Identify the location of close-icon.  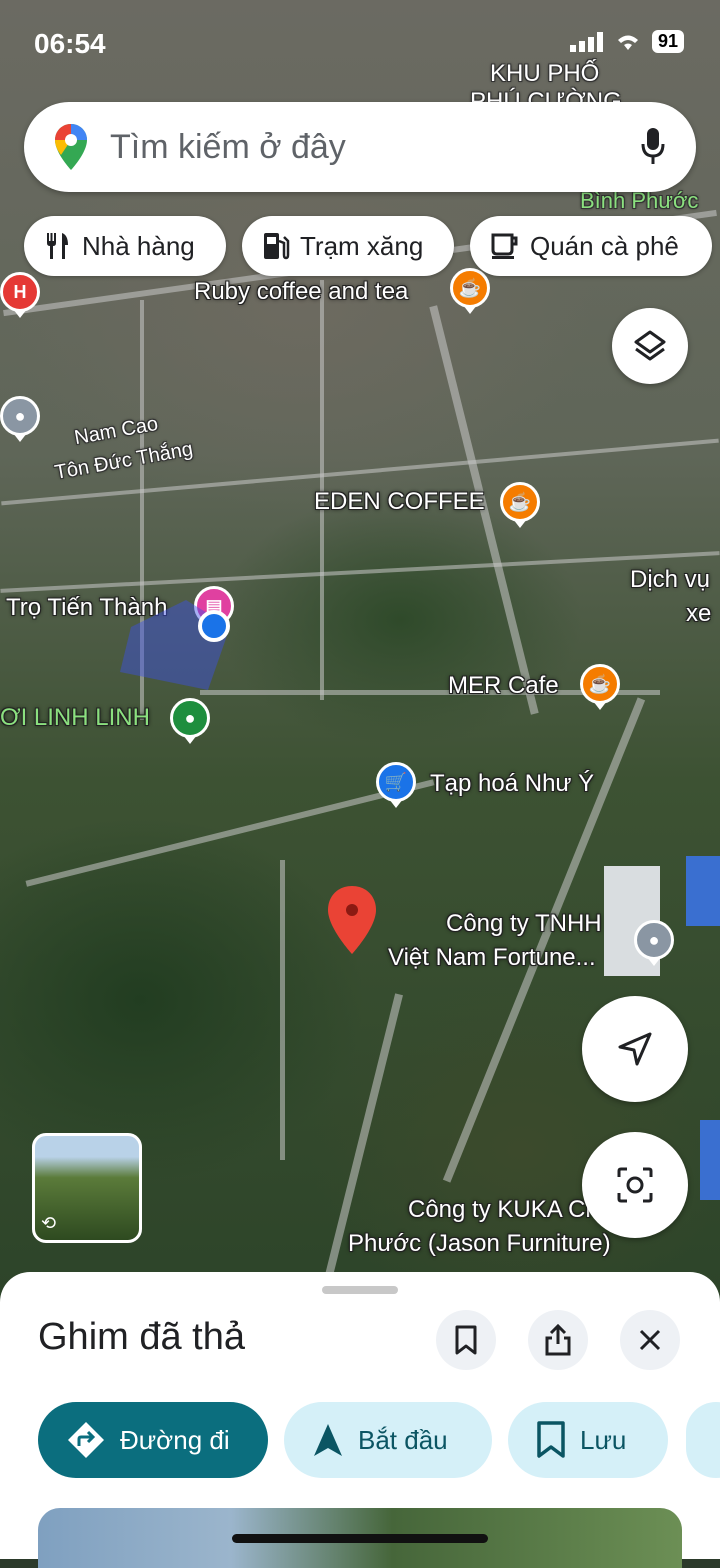
(650, 1340).